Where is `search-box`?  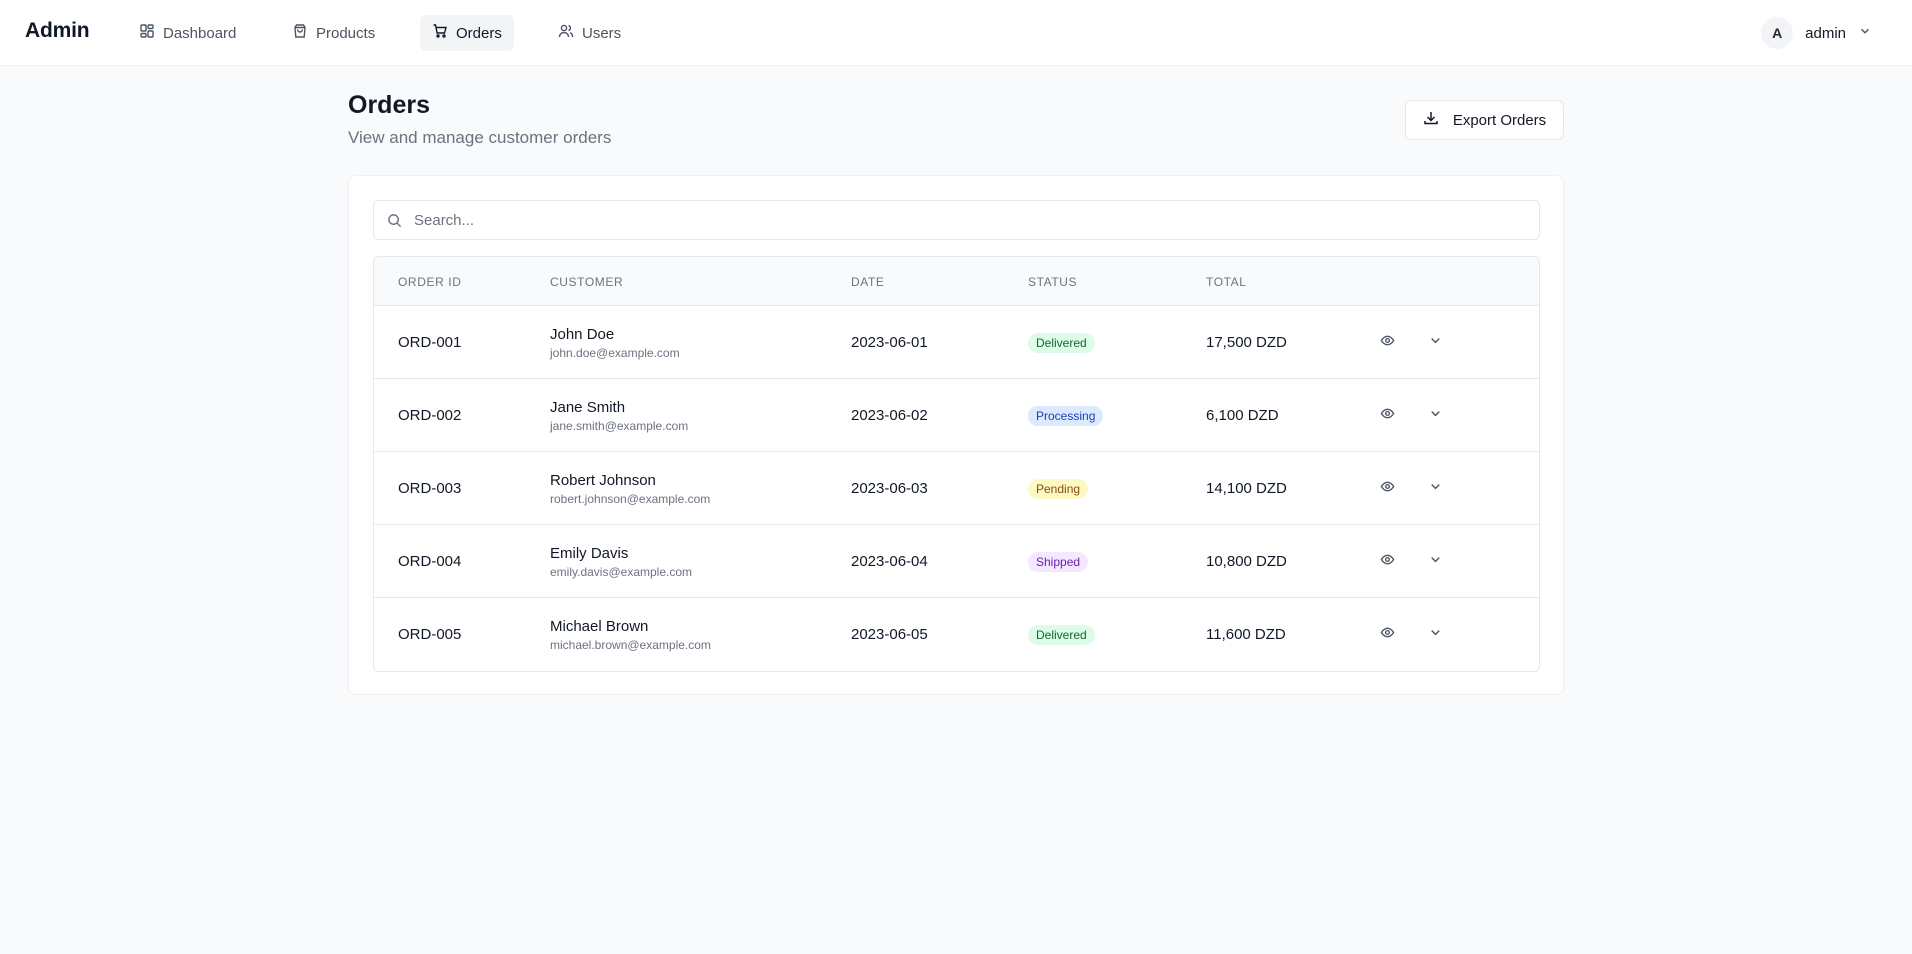
search-box is located at coordinates (956, 220).